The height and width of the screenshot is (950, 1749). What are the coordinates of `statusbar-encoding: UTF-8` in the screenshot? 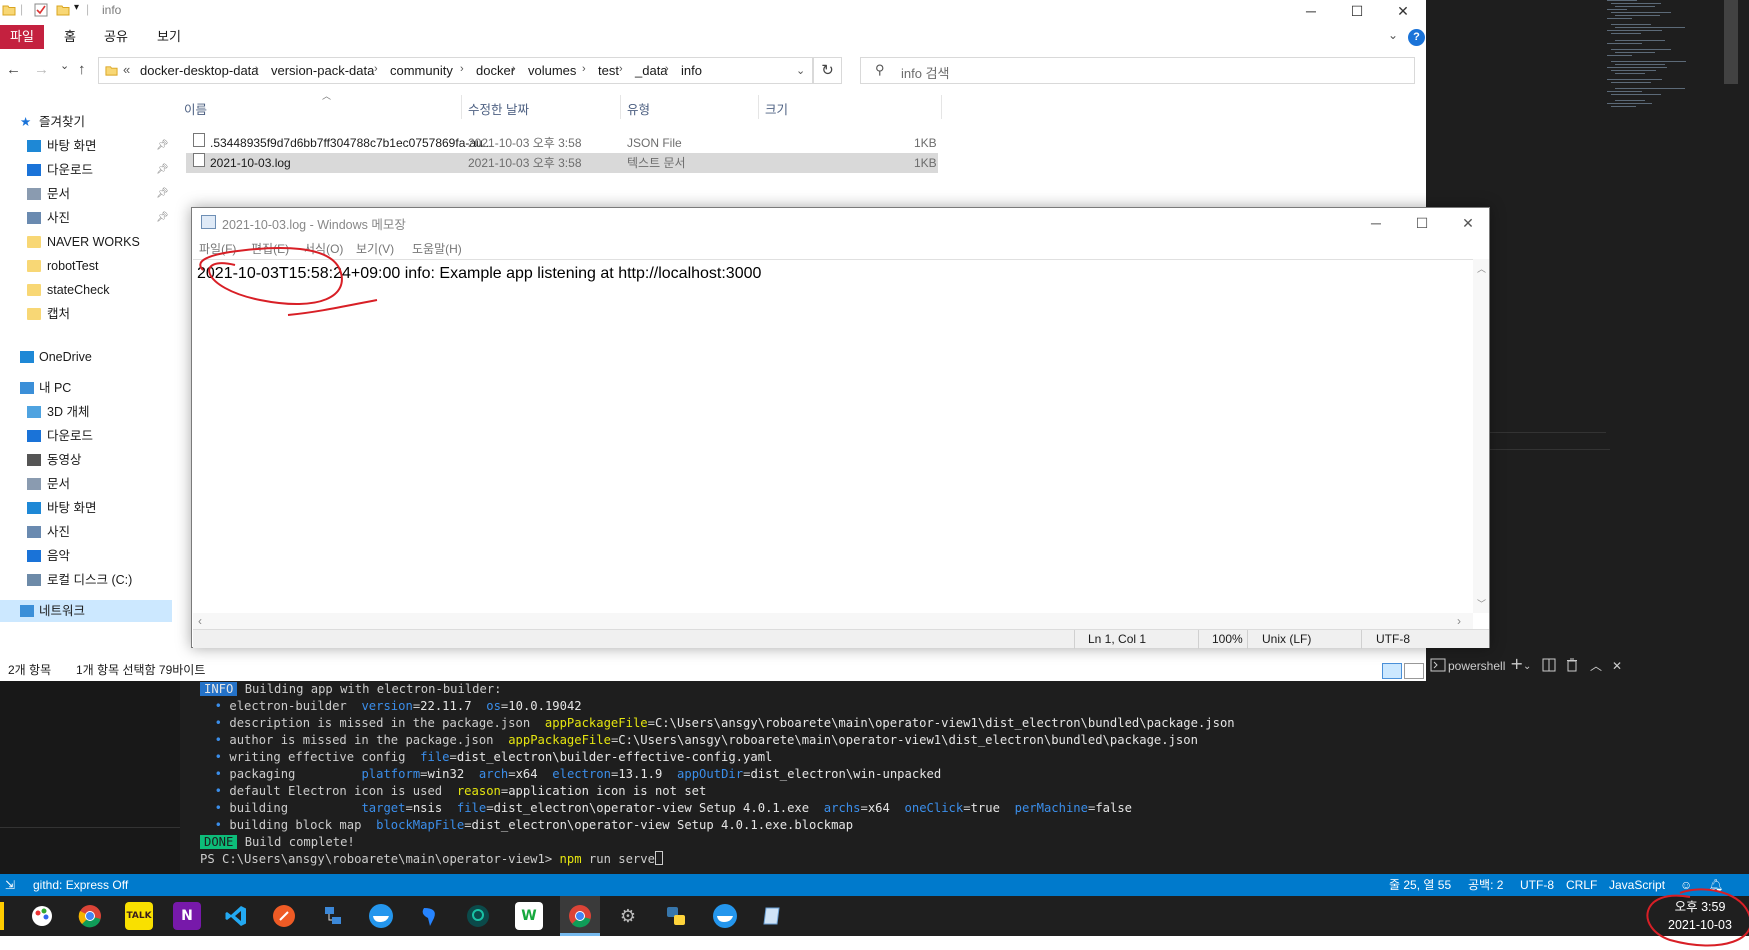 It's located at (1537, 885).